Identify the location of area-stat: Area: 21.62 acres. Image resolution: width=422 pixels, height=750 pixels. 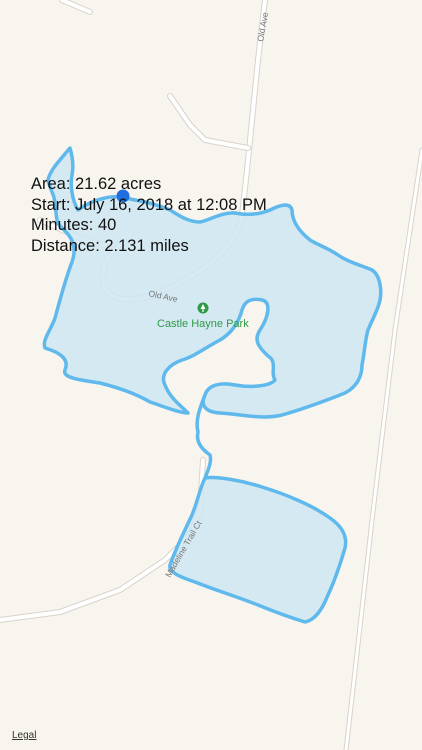
(96, 184).